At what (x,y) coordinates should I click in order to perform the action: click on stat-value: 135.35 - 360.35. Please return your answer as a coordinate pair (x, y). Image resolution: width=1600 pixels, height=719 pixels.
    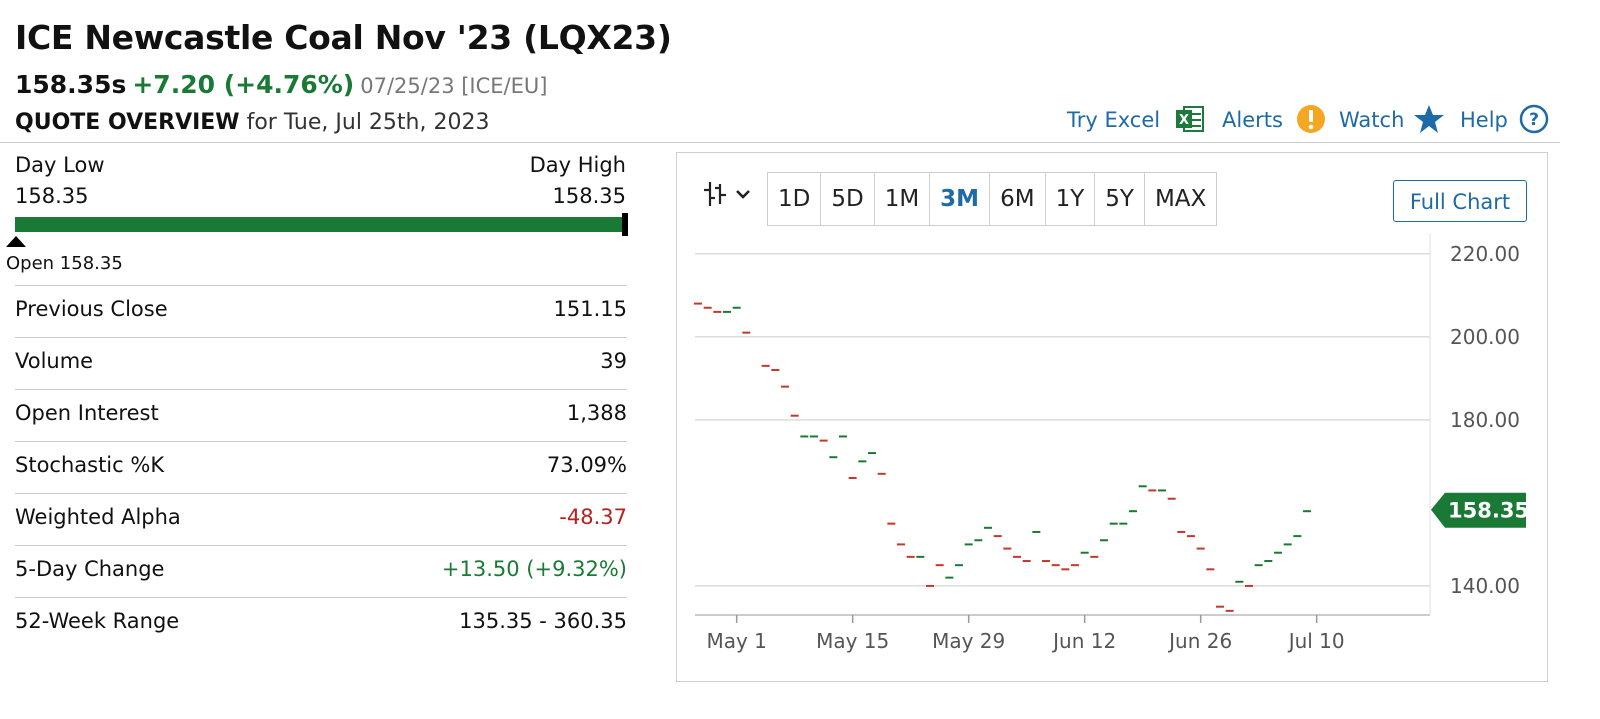
    Looking at the image, I should click on (543, 621).